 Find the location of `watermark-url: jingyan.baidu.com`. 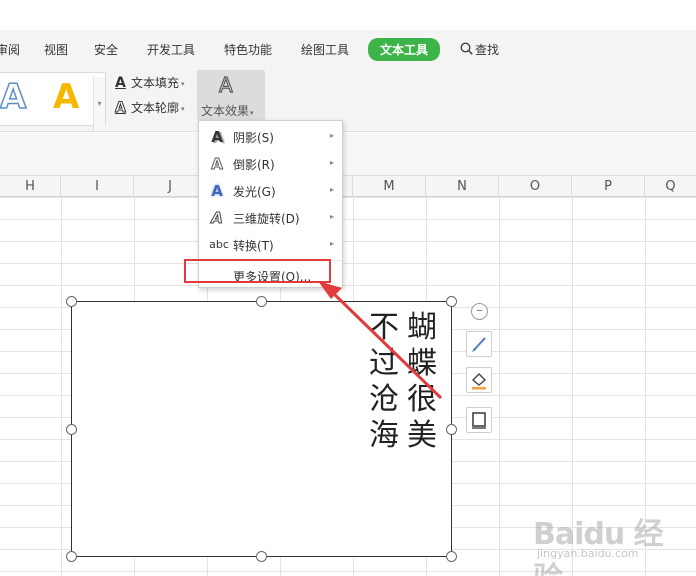

watermark-url: jingyan.baidu.com is located at coordinates (588, 553).